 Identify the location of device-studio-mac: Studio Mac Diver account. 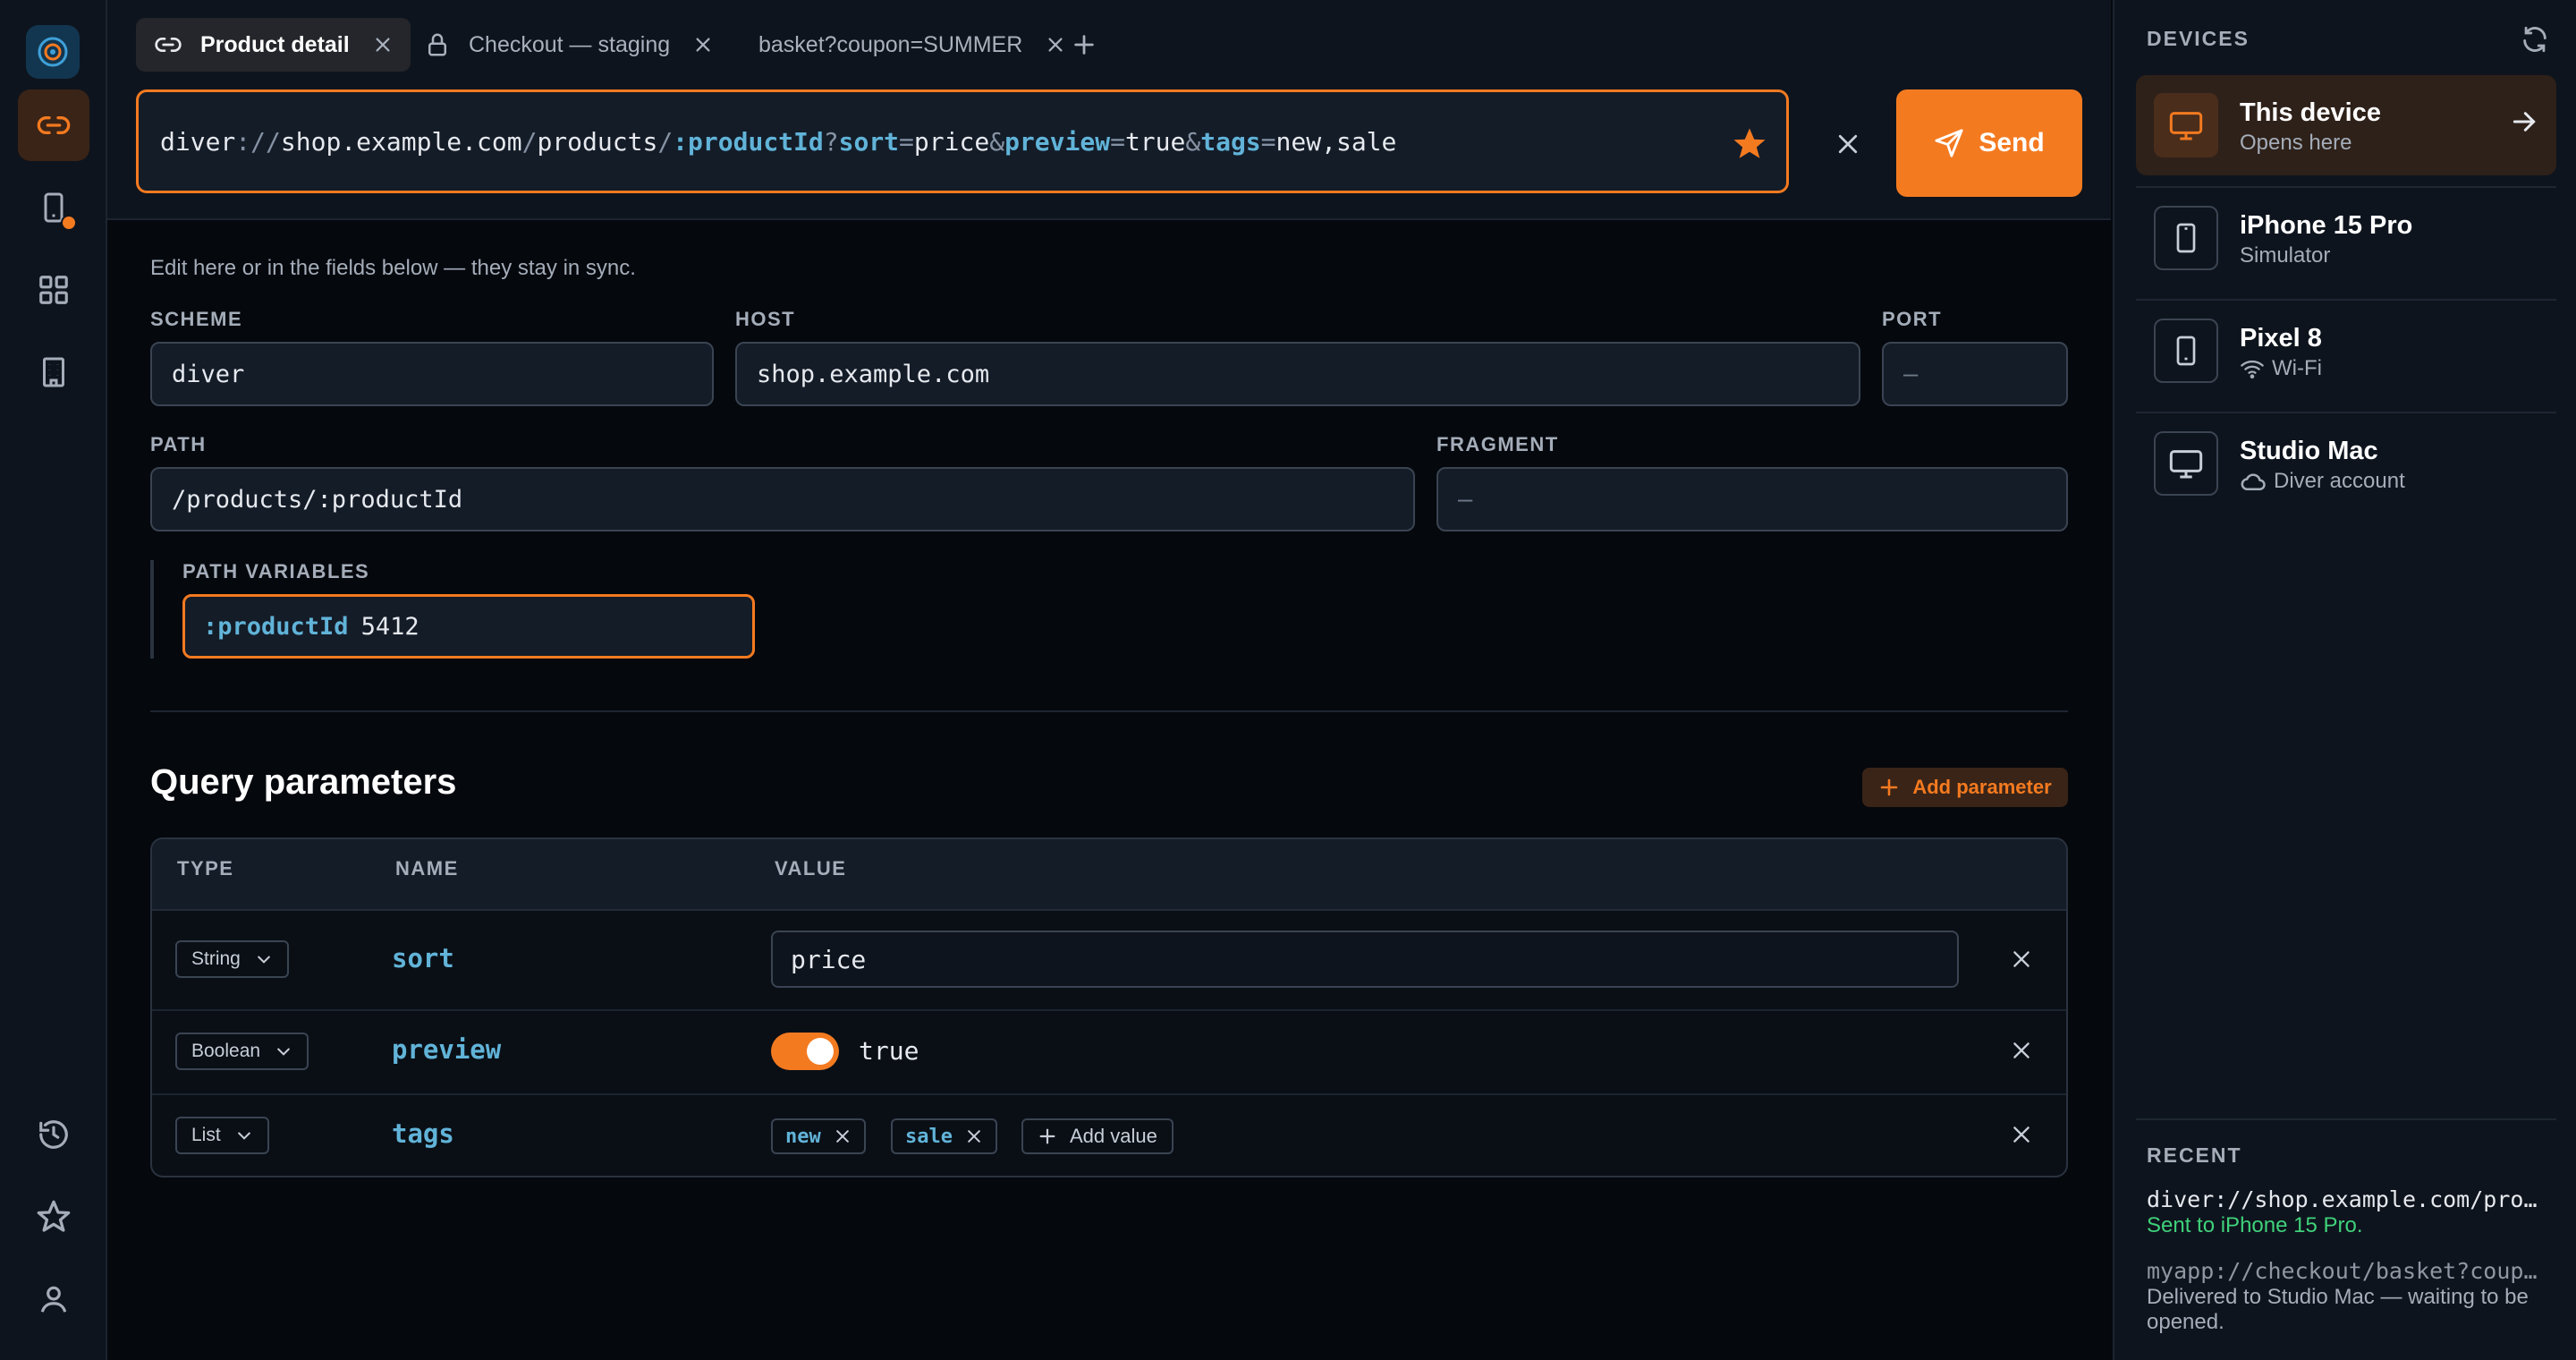
(2346, 463).